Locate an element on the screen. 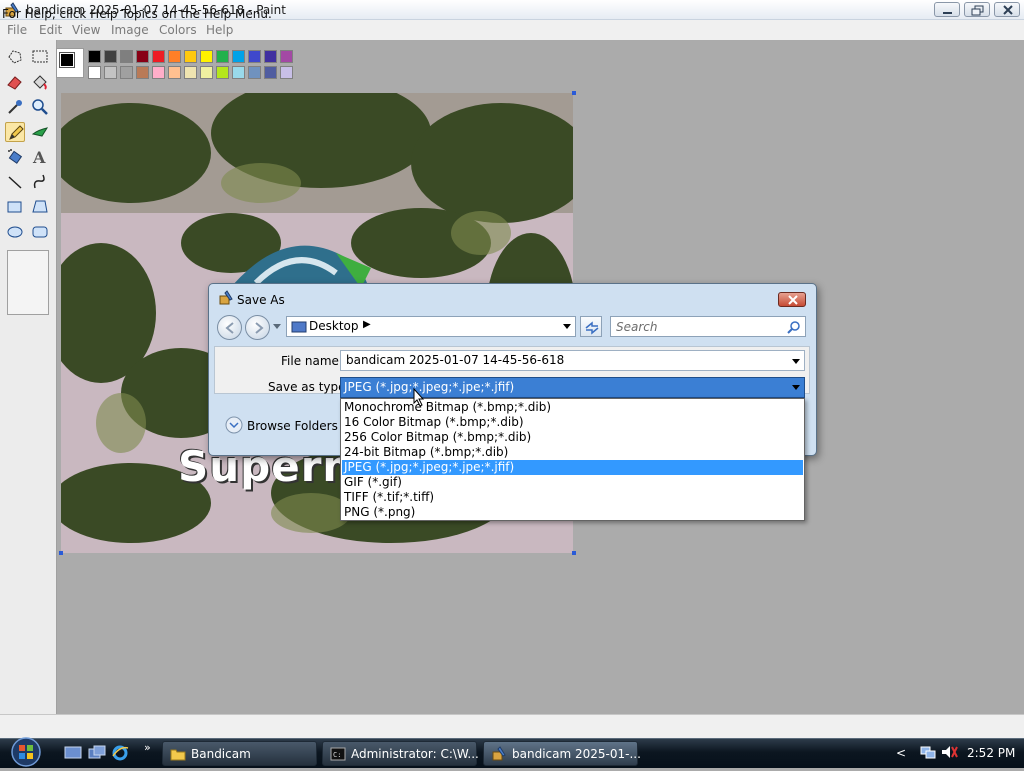 This screenshot has height=771, width=1024. select-icon is located at coordinates (40, 57).